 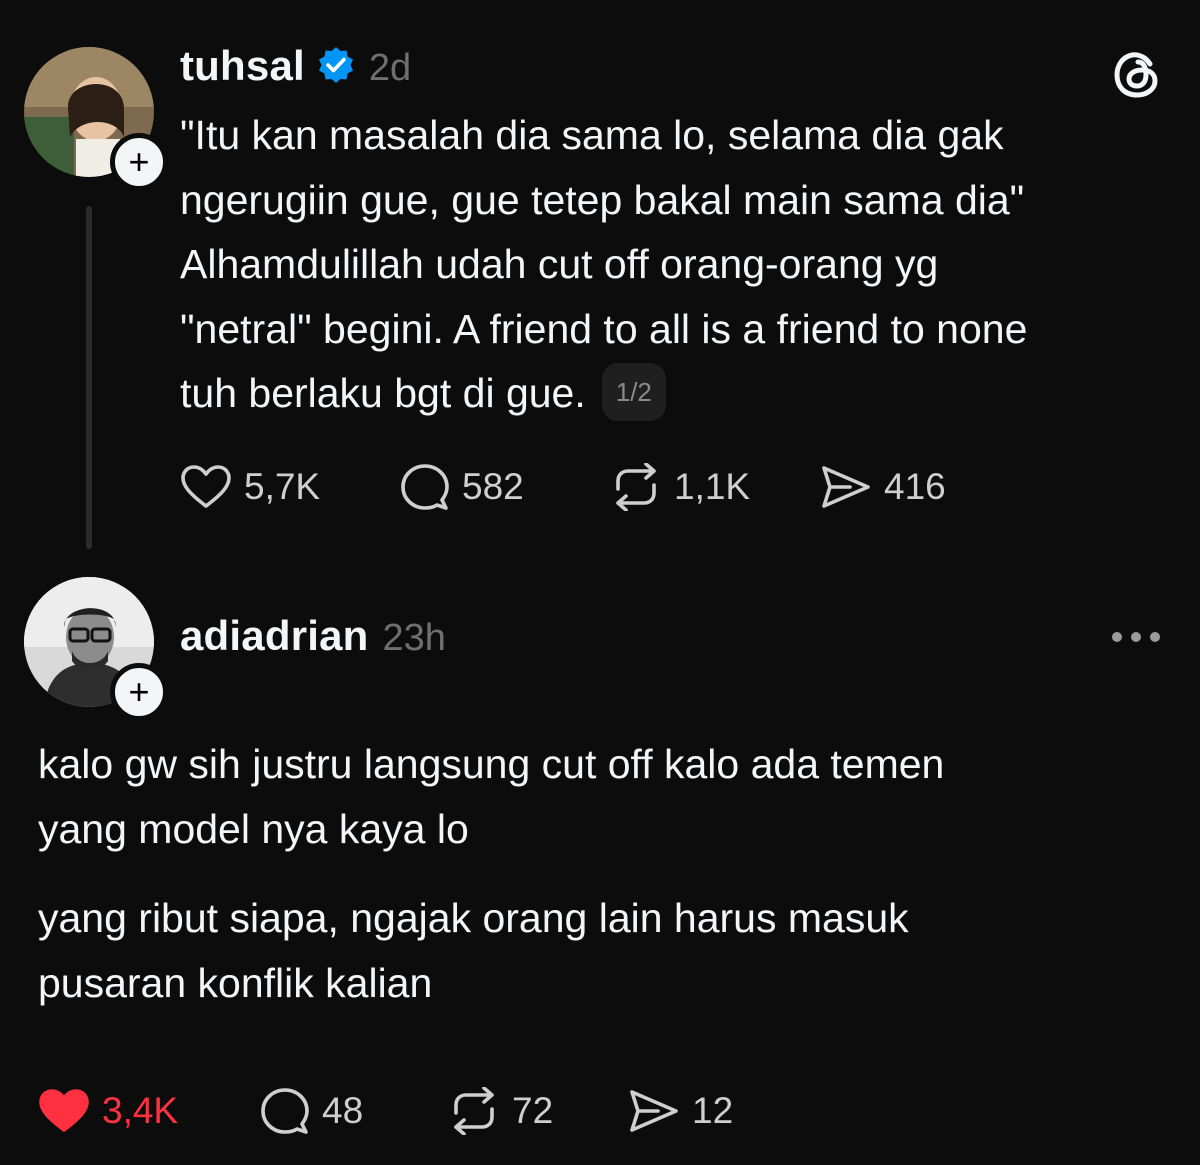 I want to click on like-count: 5,7K, so click(x=282, y=486).